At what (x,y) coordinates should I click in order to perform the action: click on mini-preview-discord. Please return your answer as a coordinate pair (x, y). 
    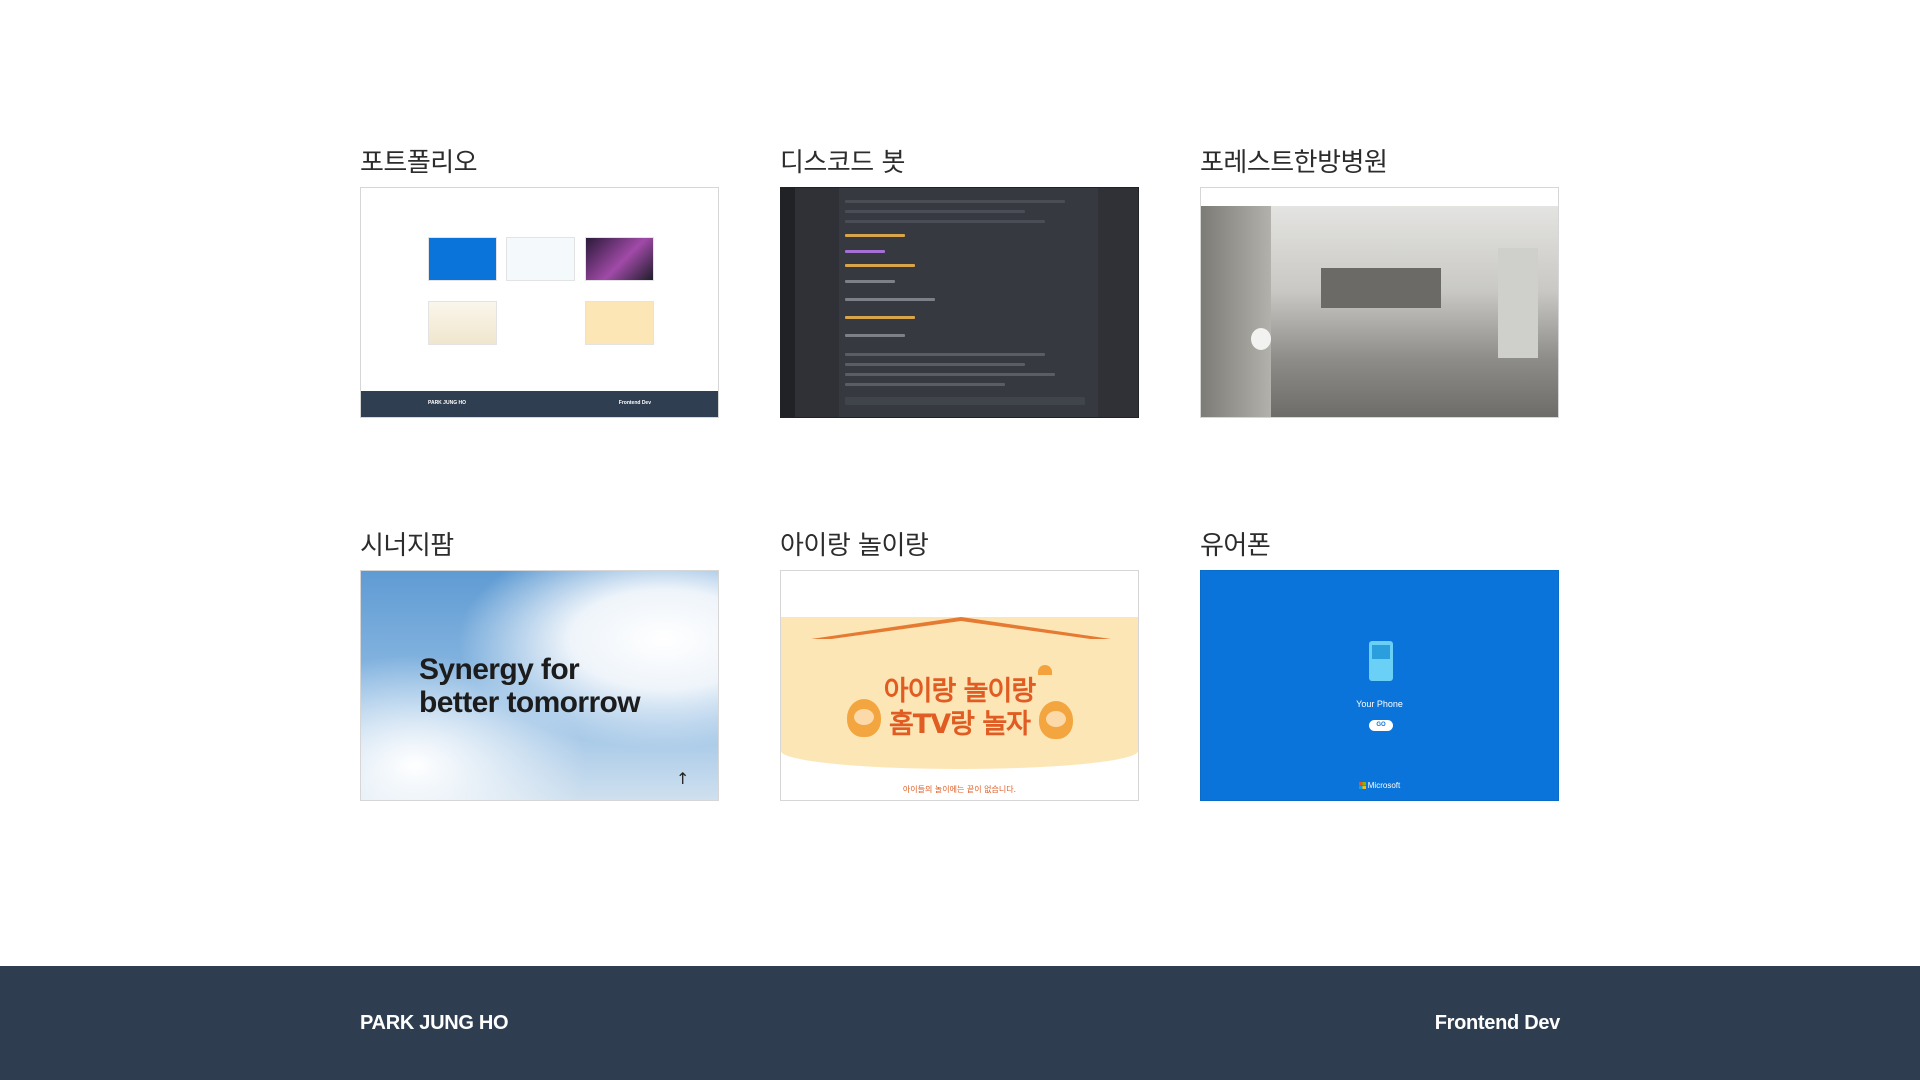
    Looking at the image, I should click on (540, 259).